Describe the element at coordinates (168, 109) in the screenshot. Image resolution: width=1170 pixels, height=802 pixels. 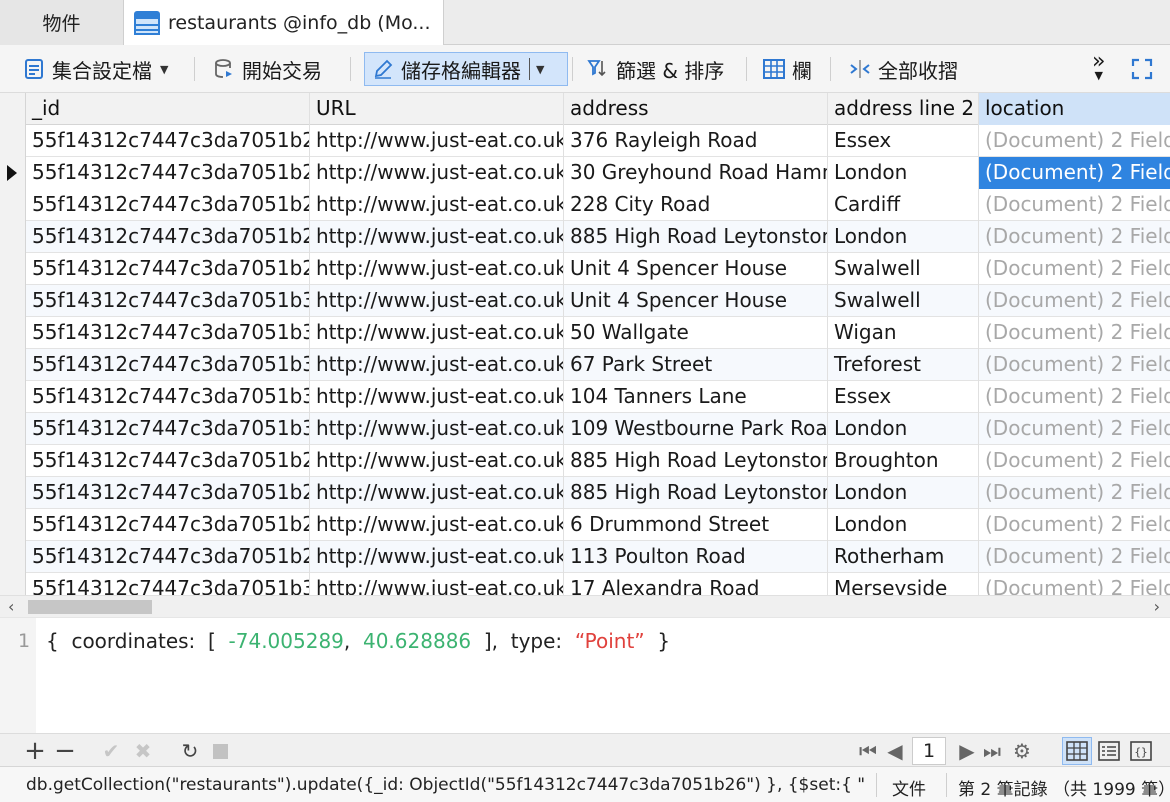
I see `column-header-id: _id` at that location.